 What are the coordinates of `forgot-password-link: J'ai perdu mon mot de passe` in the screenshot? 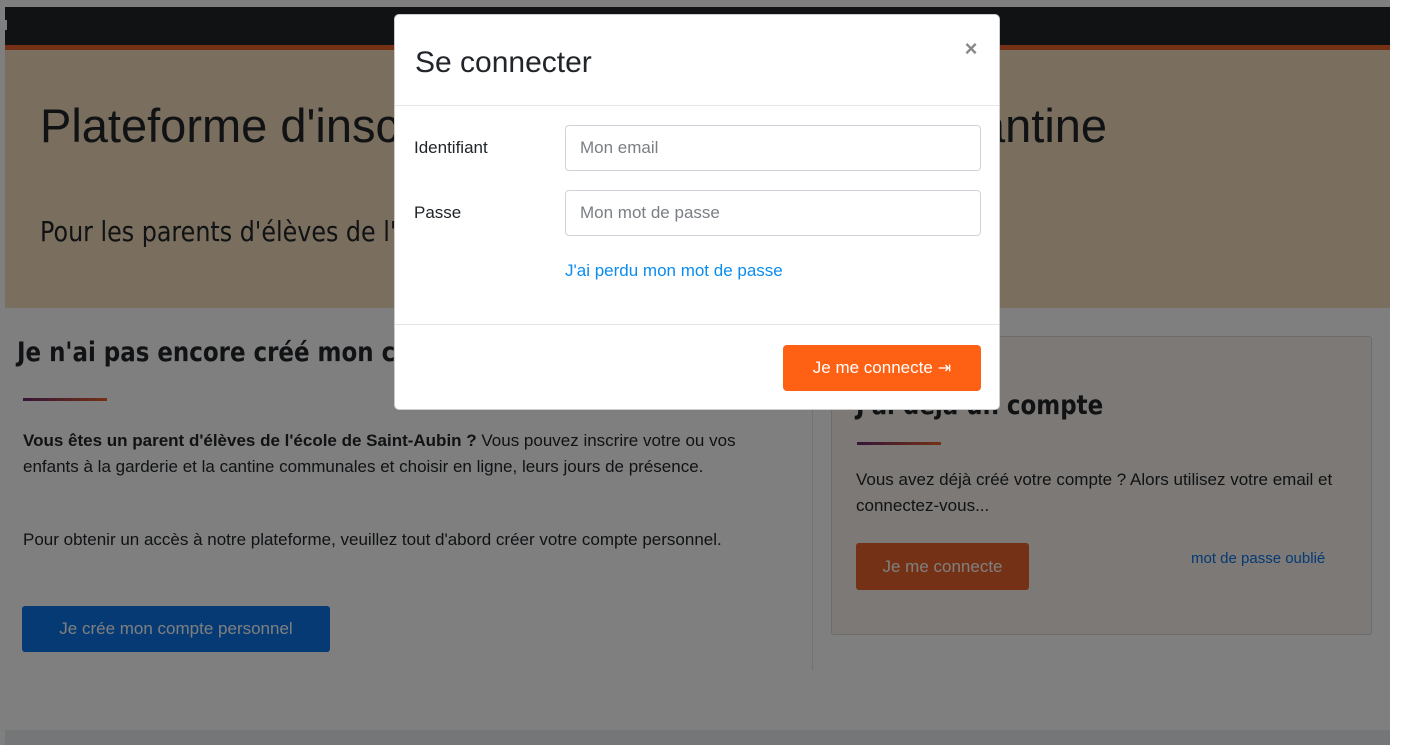 It's located at (674, 271).